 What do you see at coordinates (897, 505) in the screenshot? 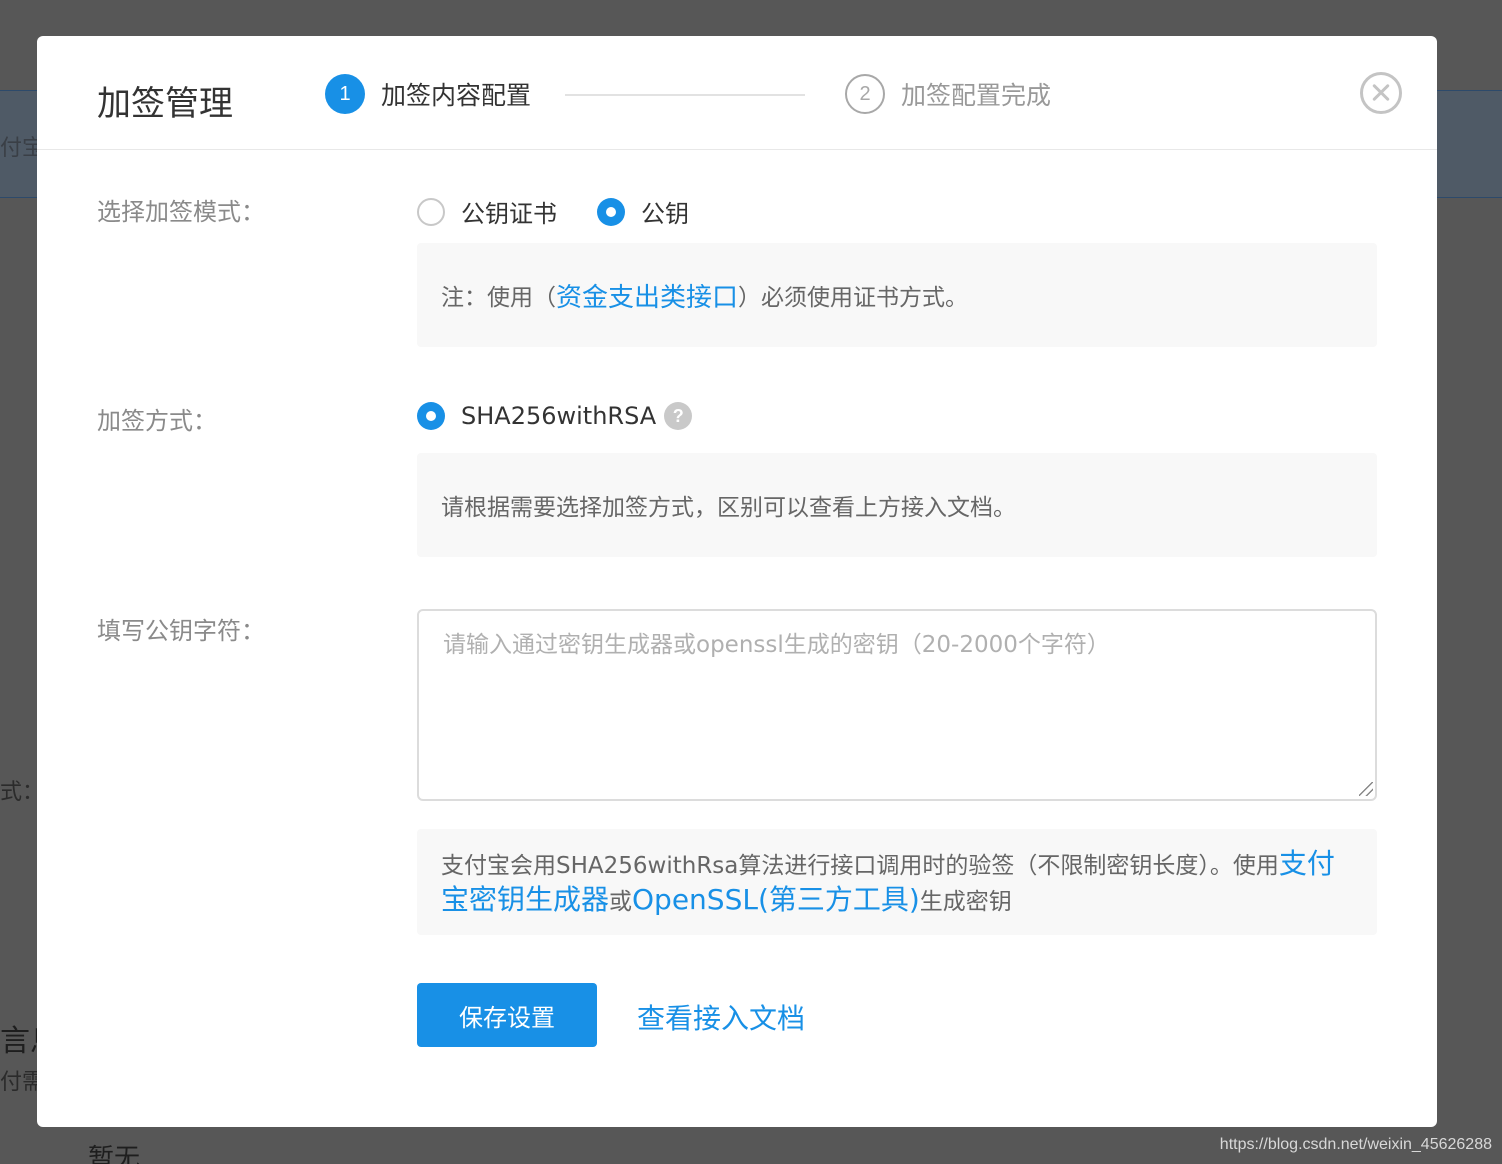
I see `signing-method-note: 请根据需要选择加签方式，区别可以查看上方接入文档。` at bounding box center [897, 505].